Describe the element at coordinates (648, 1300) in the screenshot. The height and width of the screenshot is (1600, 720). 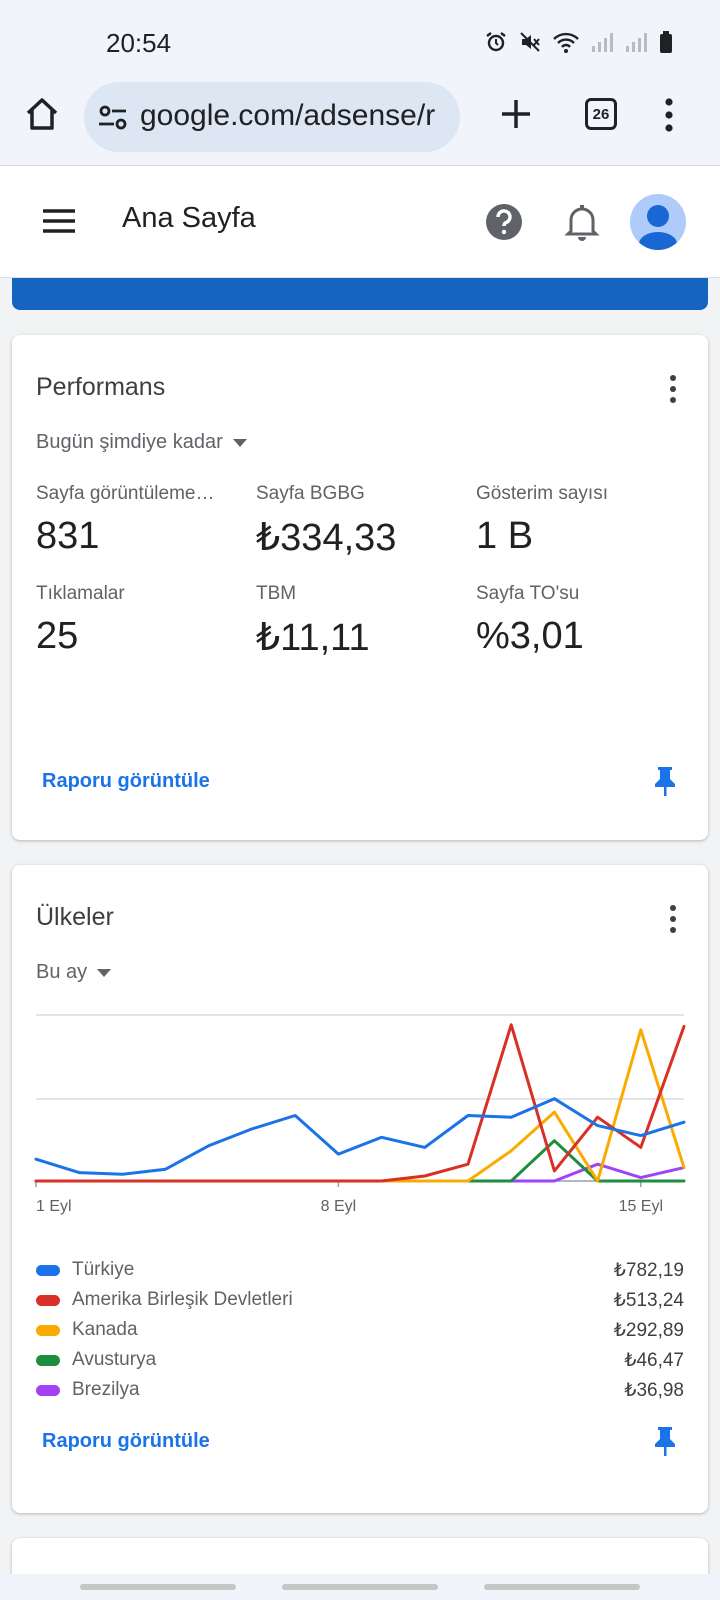
I see `legend-value: ₺513,24` at that location.